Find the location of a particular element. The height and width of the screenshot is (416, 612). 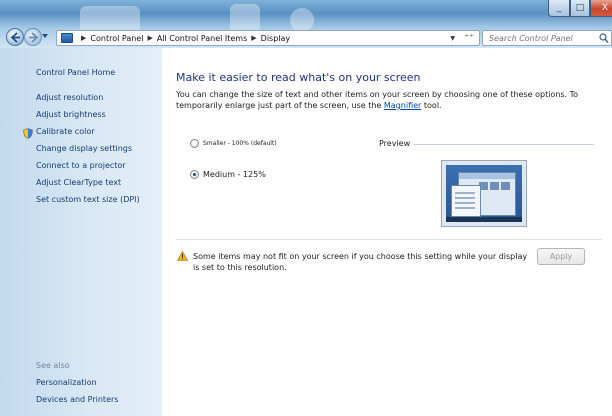

divider is located at coordinates (389, 239).